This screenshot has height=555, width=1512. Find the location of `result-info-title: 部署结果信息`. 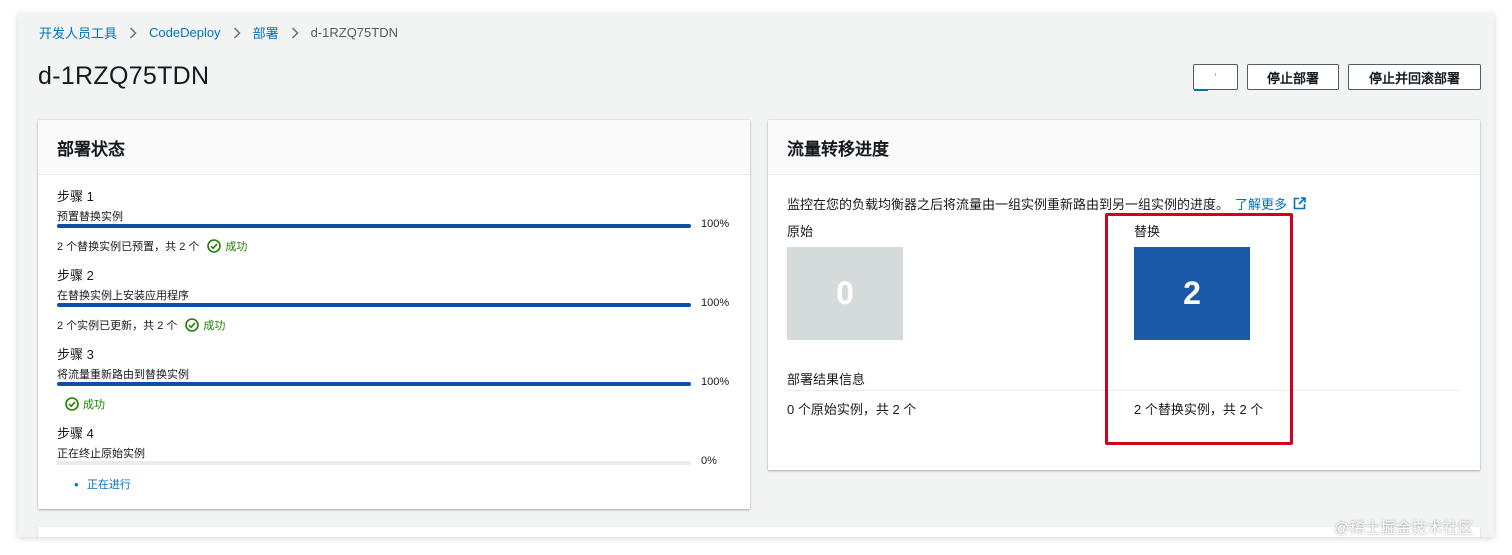

result-info-title: 部署结果信息 is located at coordinates (826, 379).